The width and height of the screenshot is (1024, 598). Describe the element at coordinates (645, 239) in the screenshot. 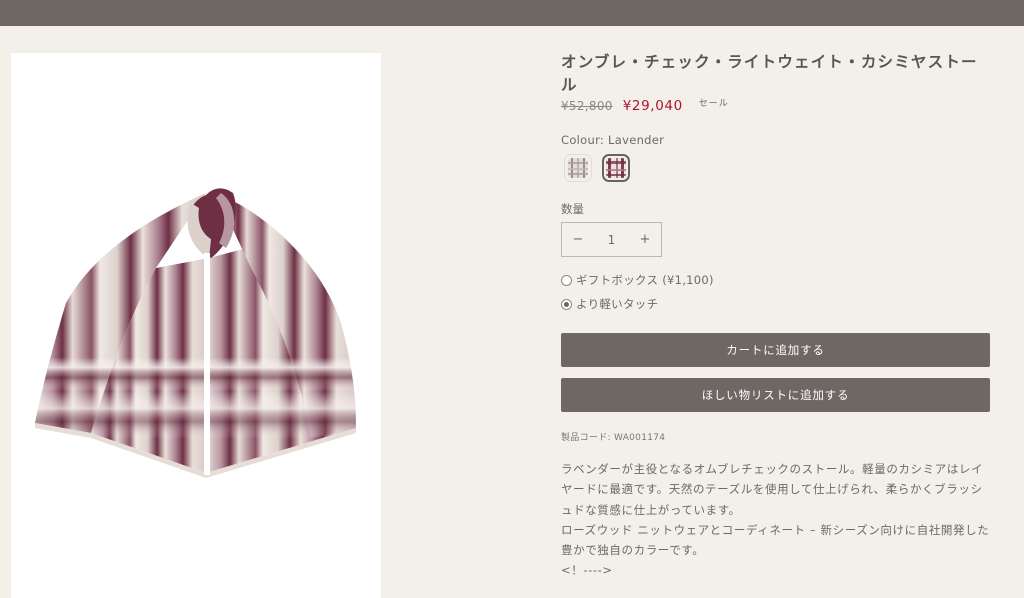

I see `plus-icon: +` at that location.